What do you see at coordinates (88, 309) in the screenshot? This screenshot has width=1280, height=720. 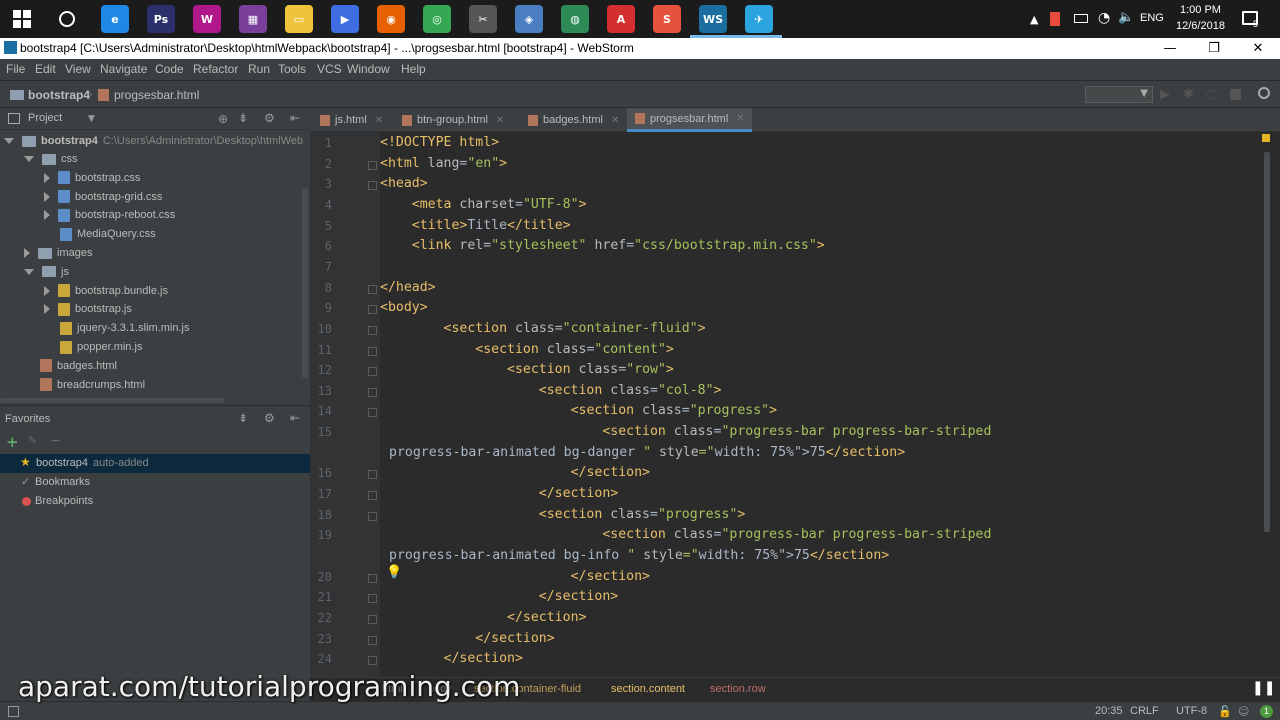 I see `tree-item: bootstrap.js` at bounding box center [88, 309].